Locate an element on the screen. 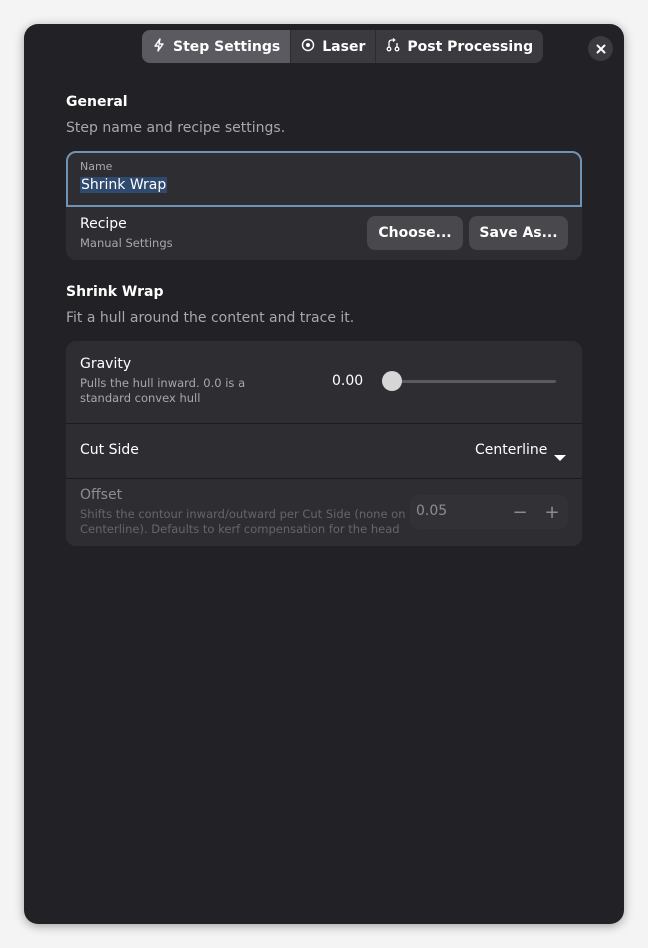 The height and width of the screenshot is (948, 648). recipe-title: Recipe is located at coordinates (103, 224).